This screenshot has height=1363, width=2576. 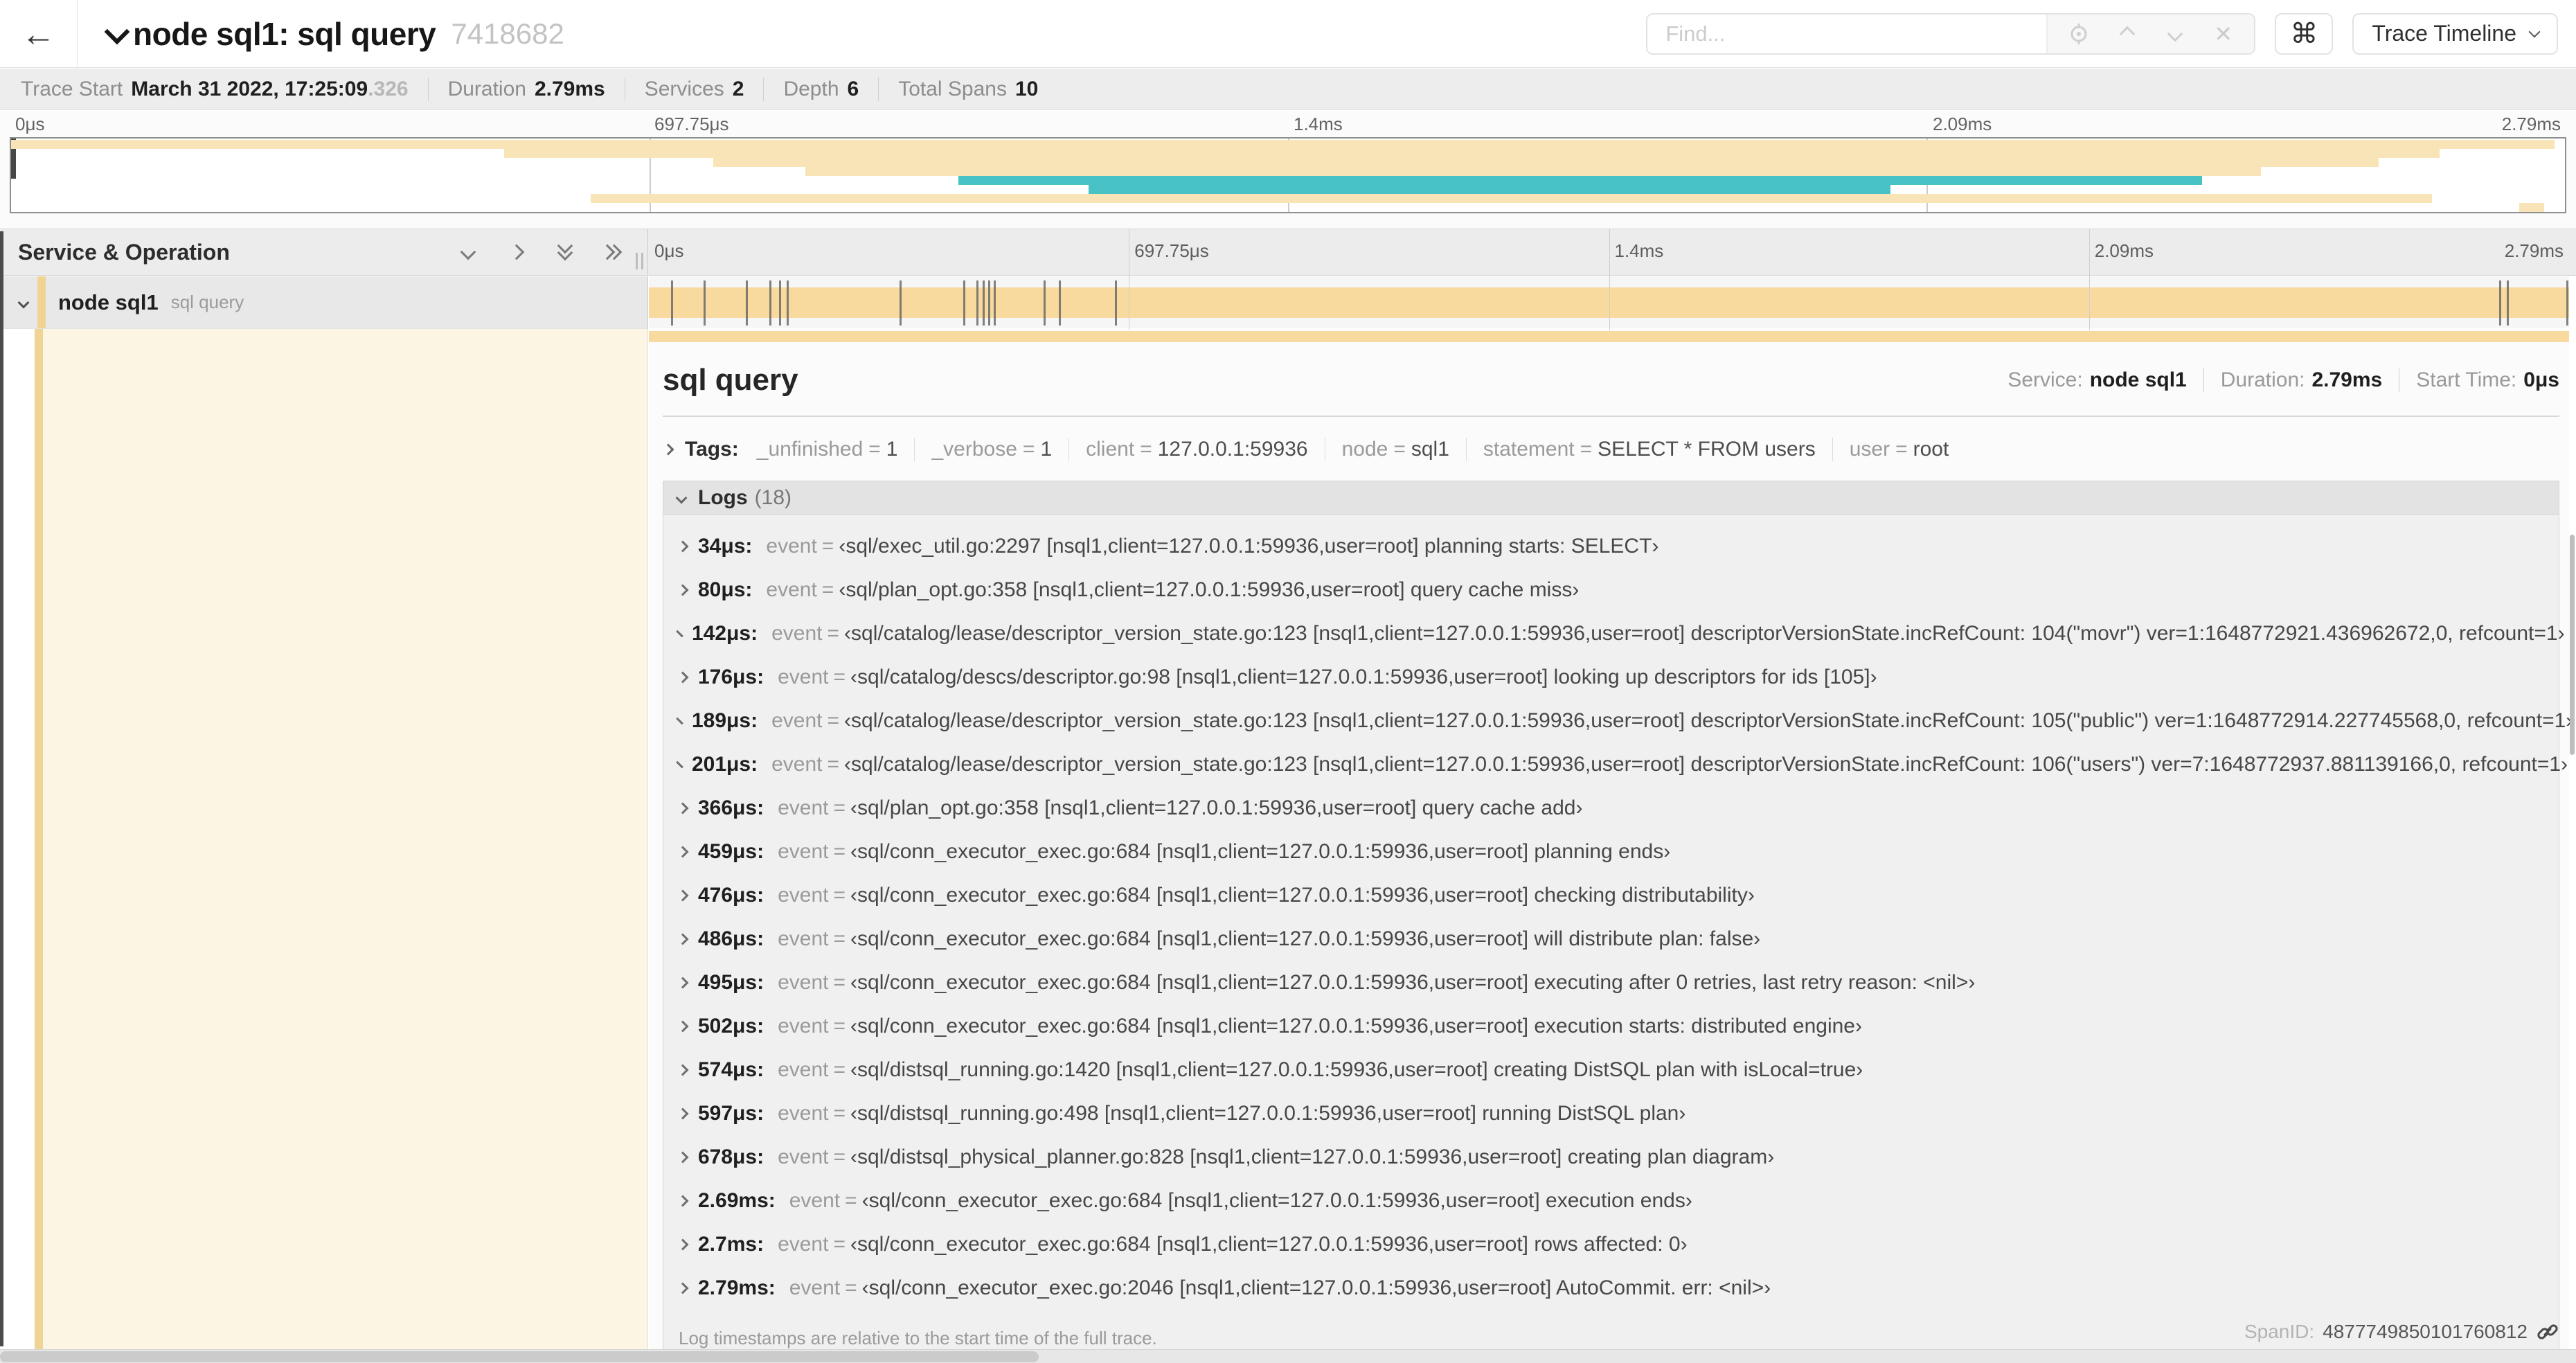 What do you see at coordinates (974, 449) in the screenshot?
I see `tag-key: _verbose` at bounding box center [974, 449].